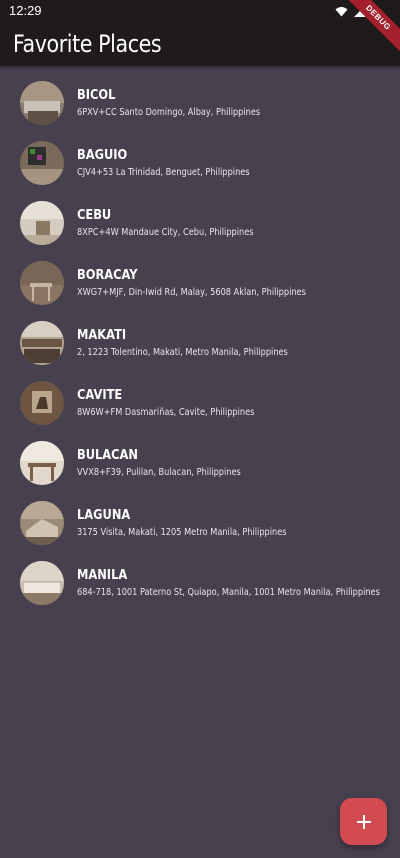 The width and height of the screenshot is (400, 858). Describe the element at coordinates (200, 45) in the screenshot. I see `app-bar: Favorite Places` at that location.